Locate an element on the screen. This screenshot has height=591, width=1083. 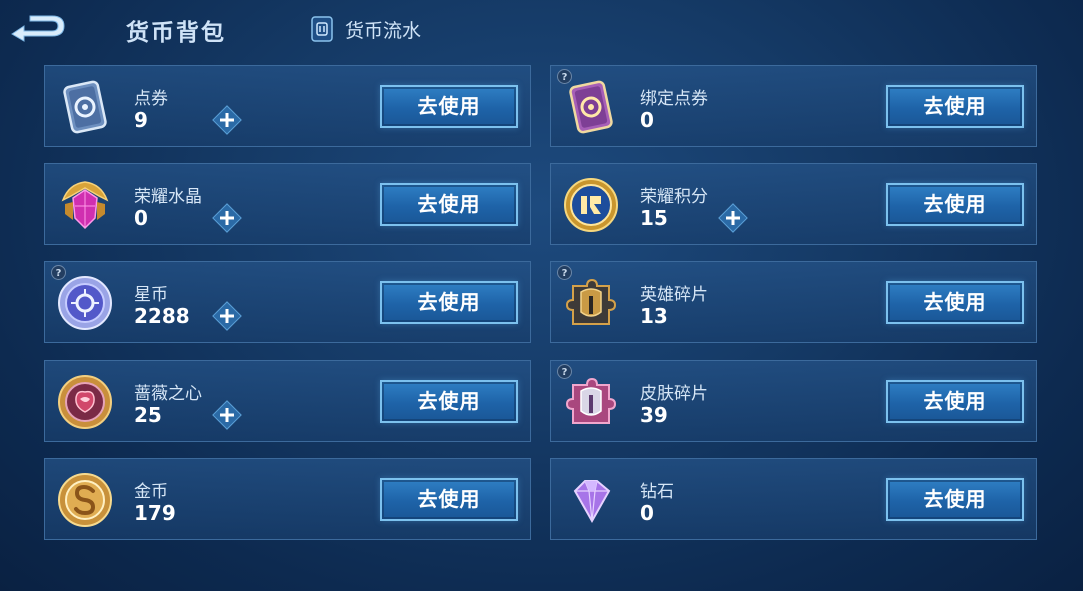
use-coupon-button: 去使用 is located at coordinates (449, 106).